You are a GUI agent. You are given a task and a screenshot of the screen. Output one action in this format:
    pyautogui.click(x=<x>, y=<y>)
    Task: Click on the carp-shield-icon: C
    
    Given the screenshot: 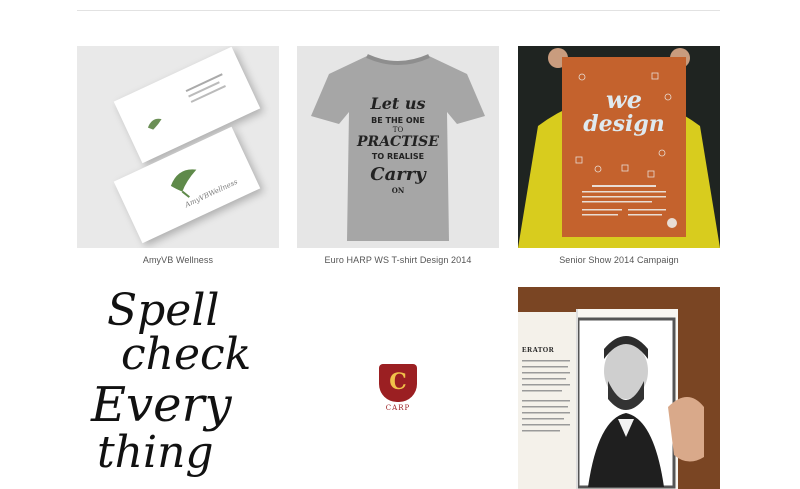 What is the action you would take?
    pyautogui.click(x=398, y=383)
    